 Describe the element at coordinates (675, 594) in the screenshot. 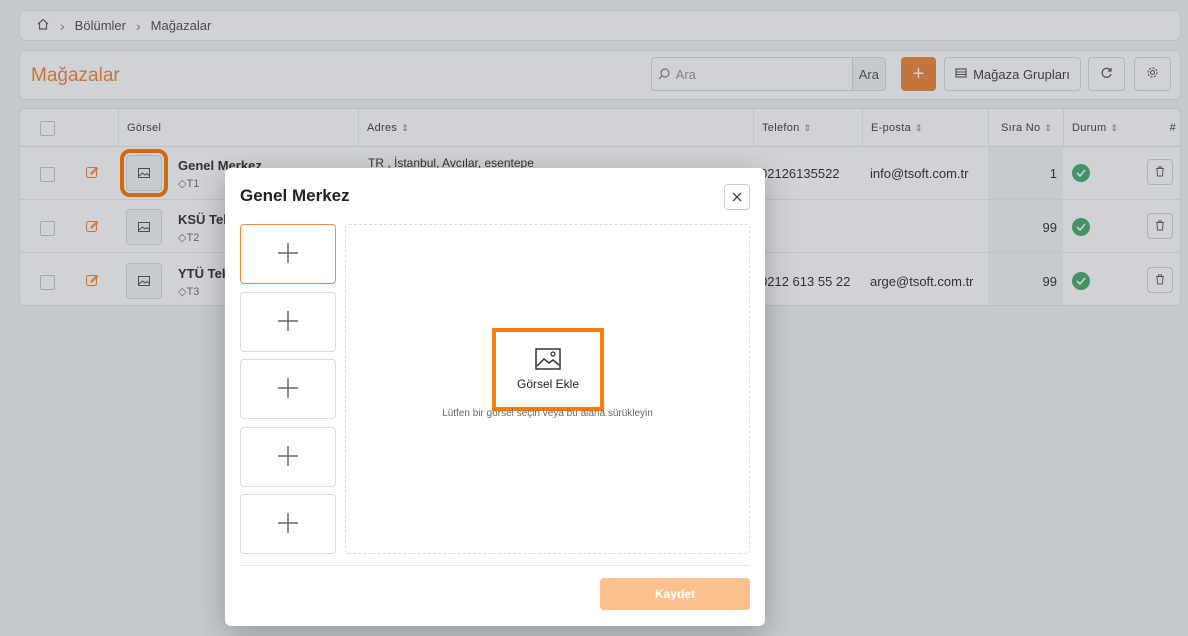

I see `save-button: Kaydet` at that location.